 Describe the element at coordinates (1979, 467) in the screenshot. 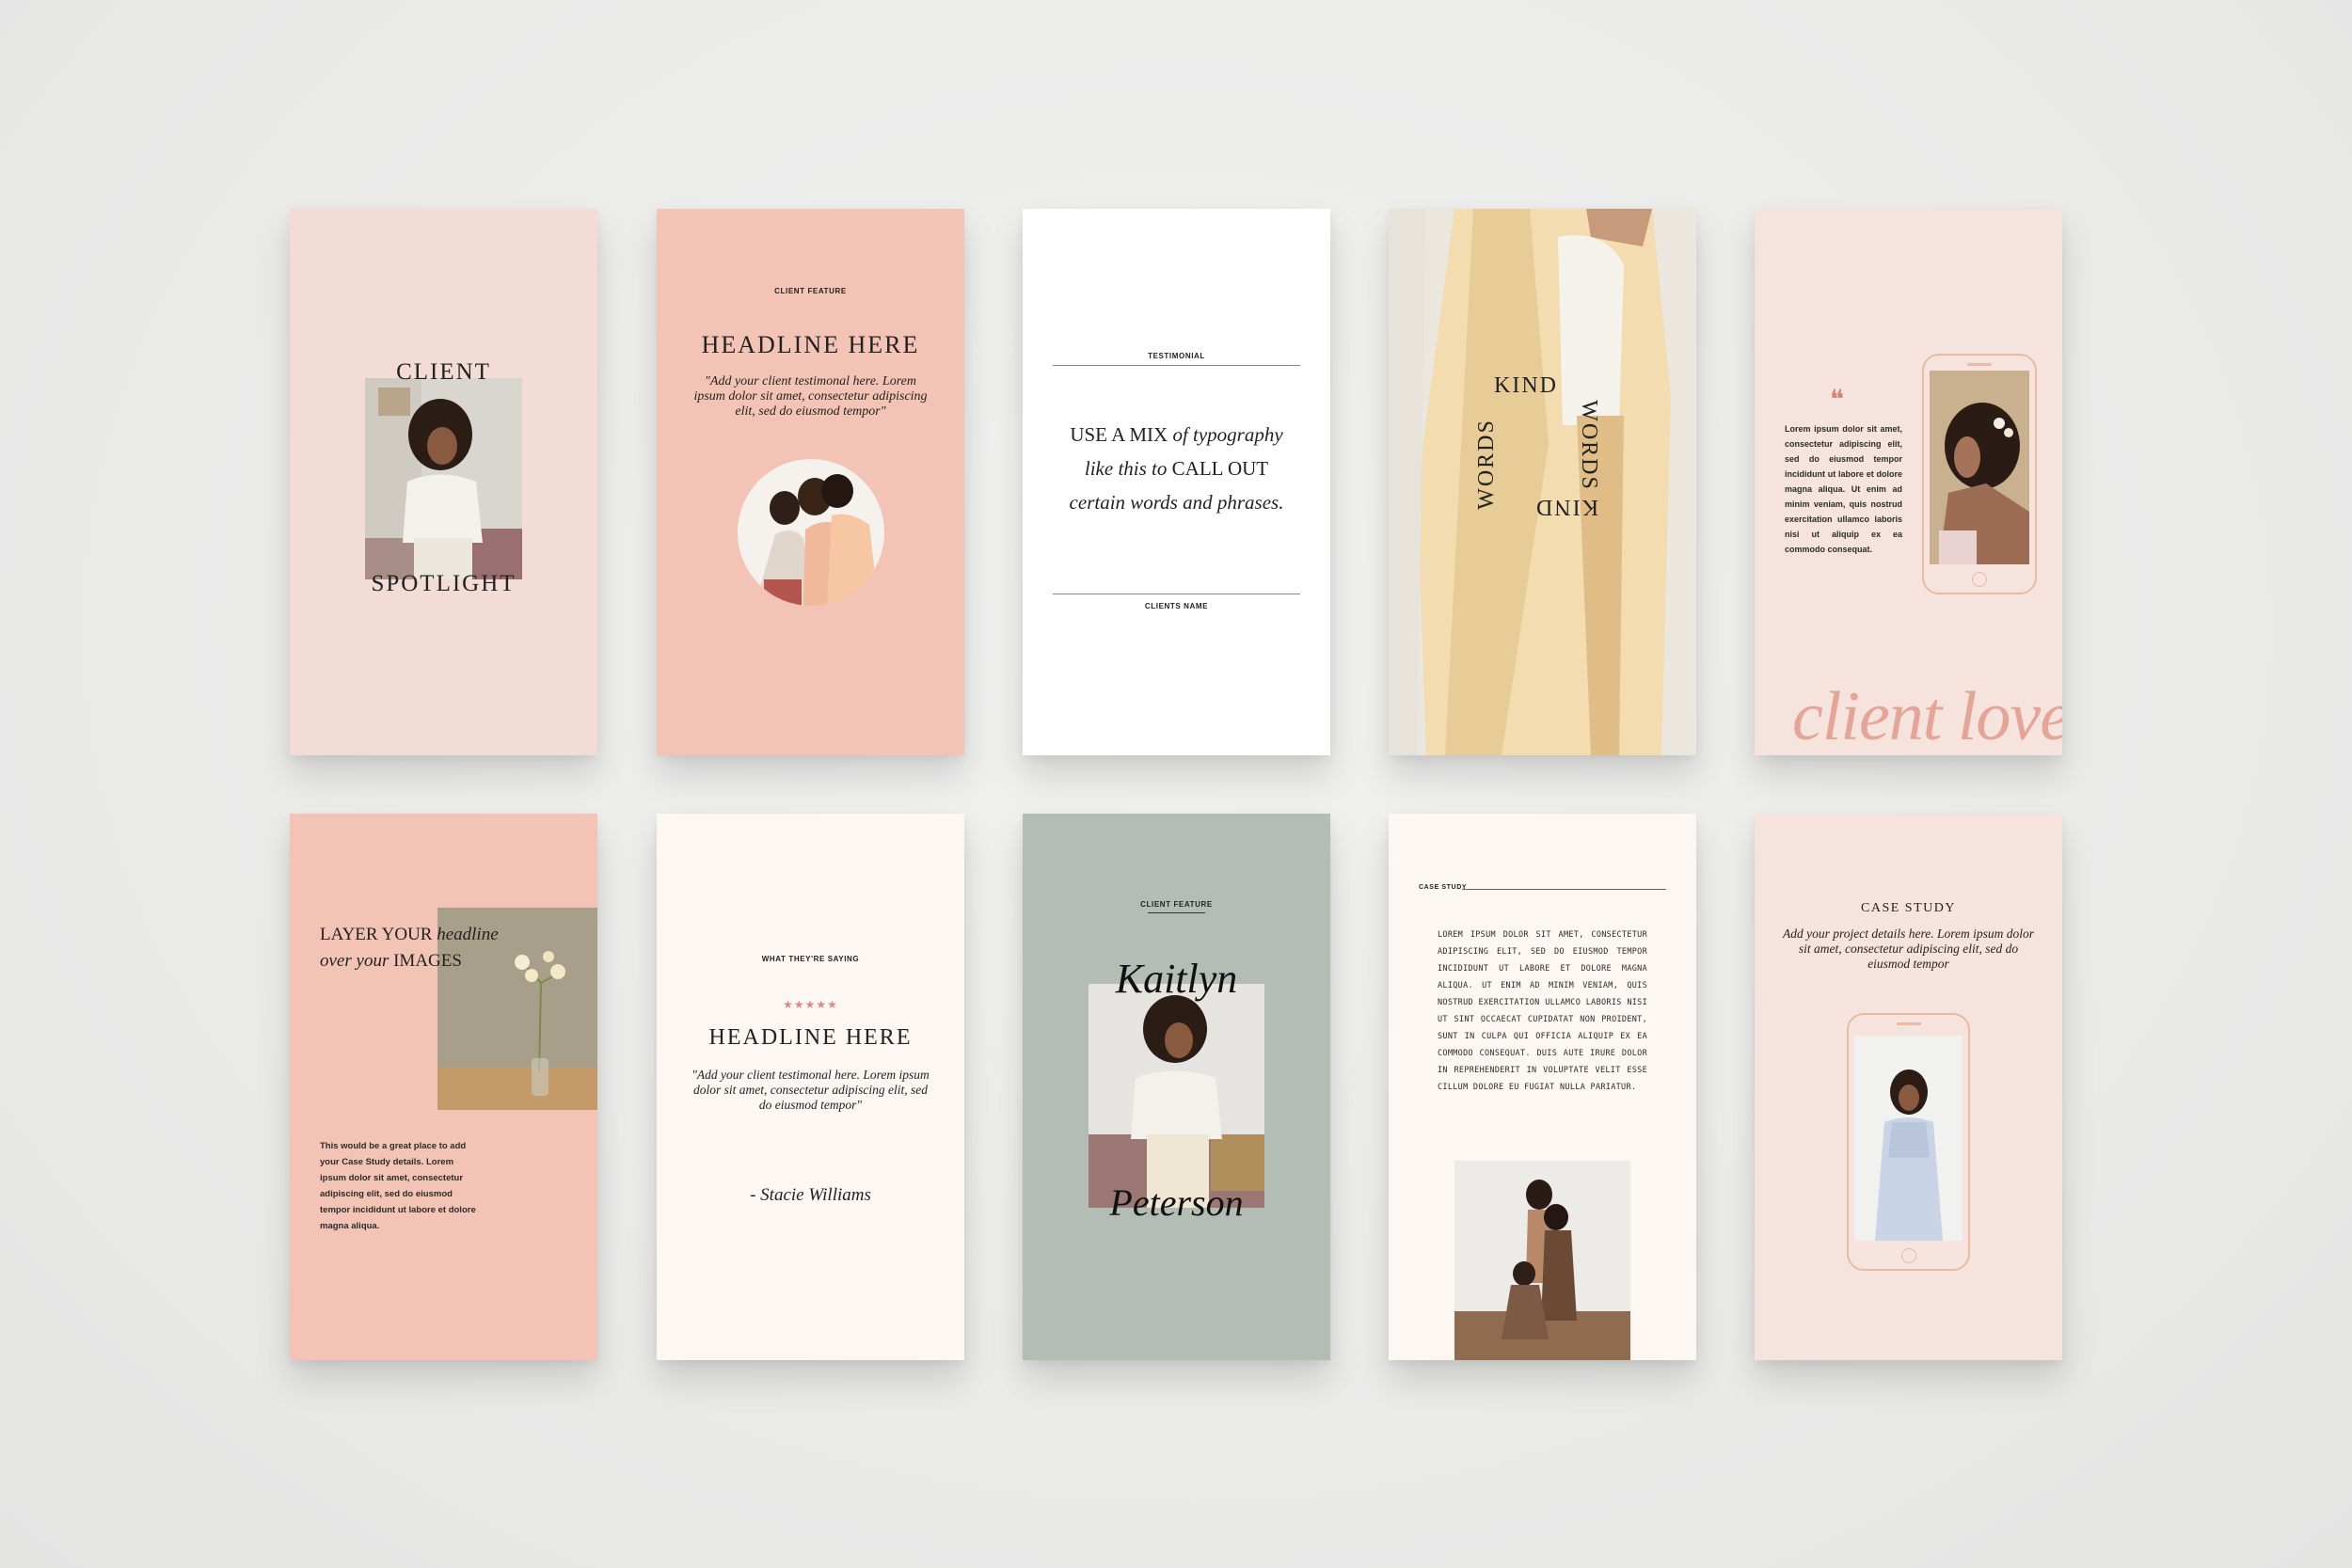

I see `profile-photo` at that location.